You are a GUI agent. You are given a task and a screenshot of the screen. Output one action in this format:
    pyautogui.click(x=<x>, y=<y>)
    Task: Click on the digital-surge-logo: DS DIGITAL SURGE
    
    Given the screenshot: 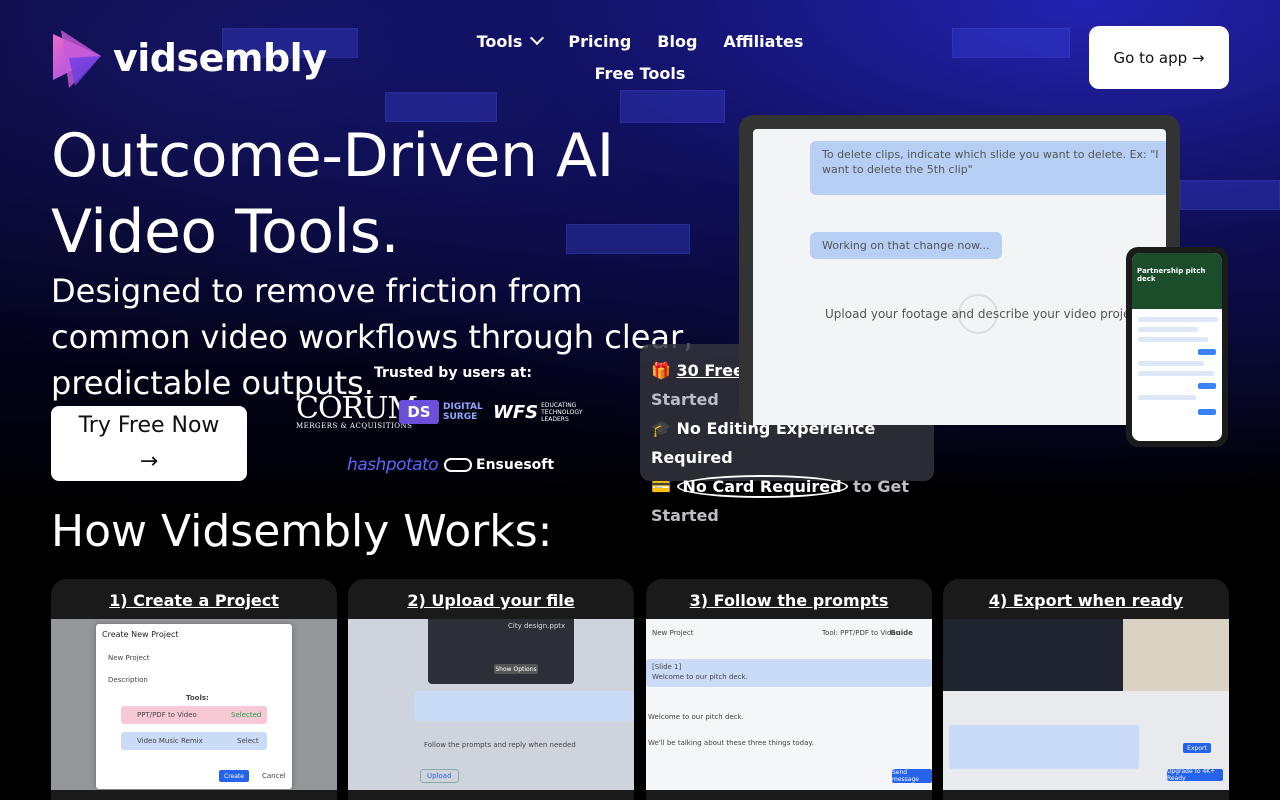 What is the action you would take?
    pyautogui.click(x=441, y=412)
    